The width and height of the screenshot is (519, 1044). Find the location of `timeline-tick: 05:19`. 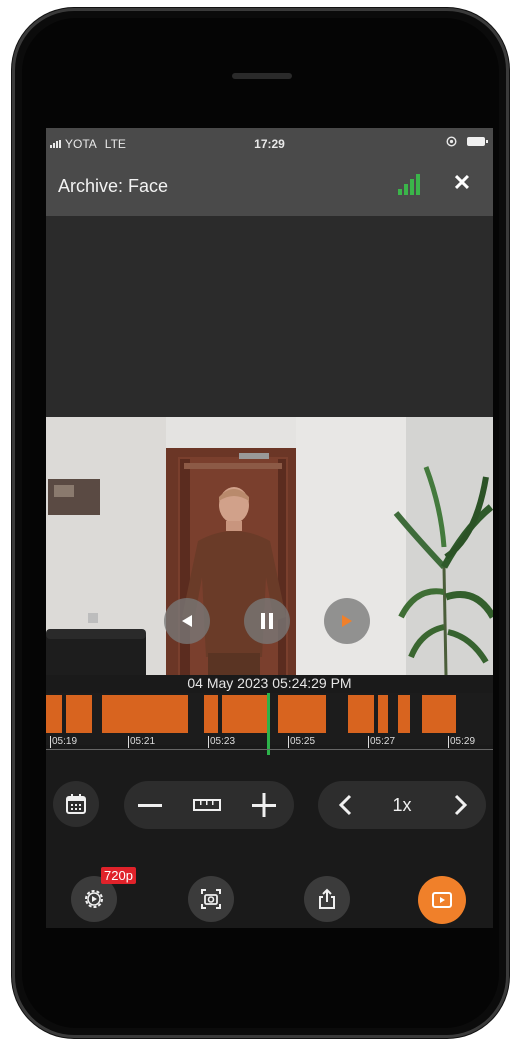

timeline-tick: 05:19 is located at coordinates (64, 742).